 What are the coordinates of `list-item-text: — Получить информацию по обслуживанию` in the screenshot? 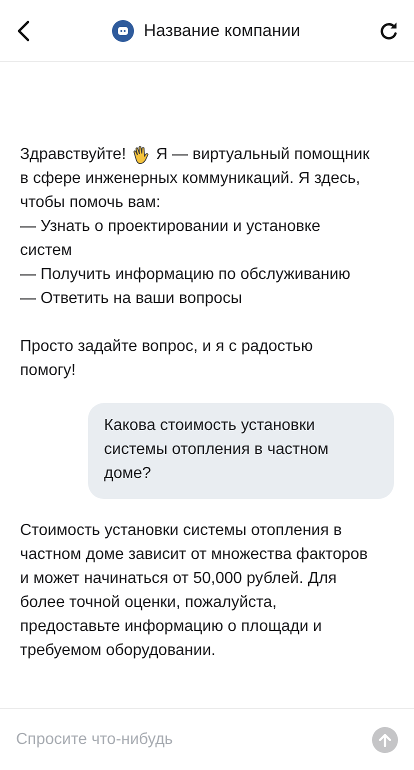 It's located at (186, 275).